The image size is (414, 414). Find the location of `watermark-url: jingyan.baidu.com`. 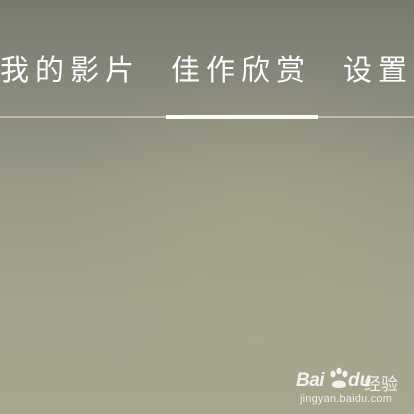

watermark-url: jingyan.baidu.com is located at coordinates (346, 399).